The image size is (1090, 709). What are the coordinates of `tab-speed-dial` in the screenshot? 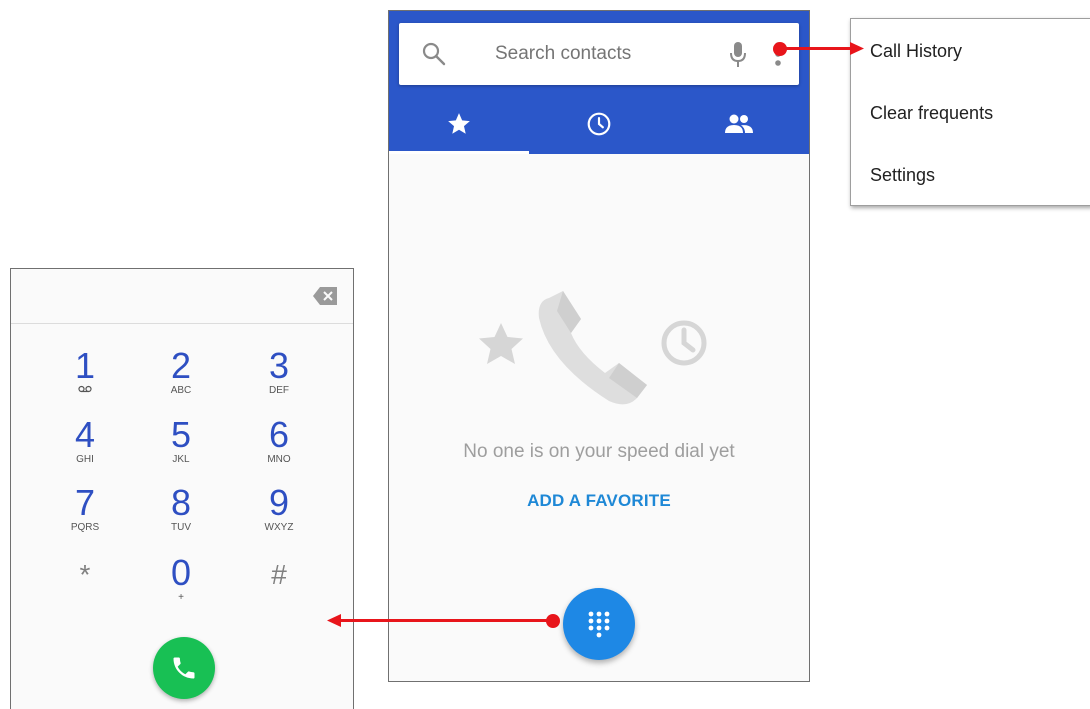 It's located at (459, 126).